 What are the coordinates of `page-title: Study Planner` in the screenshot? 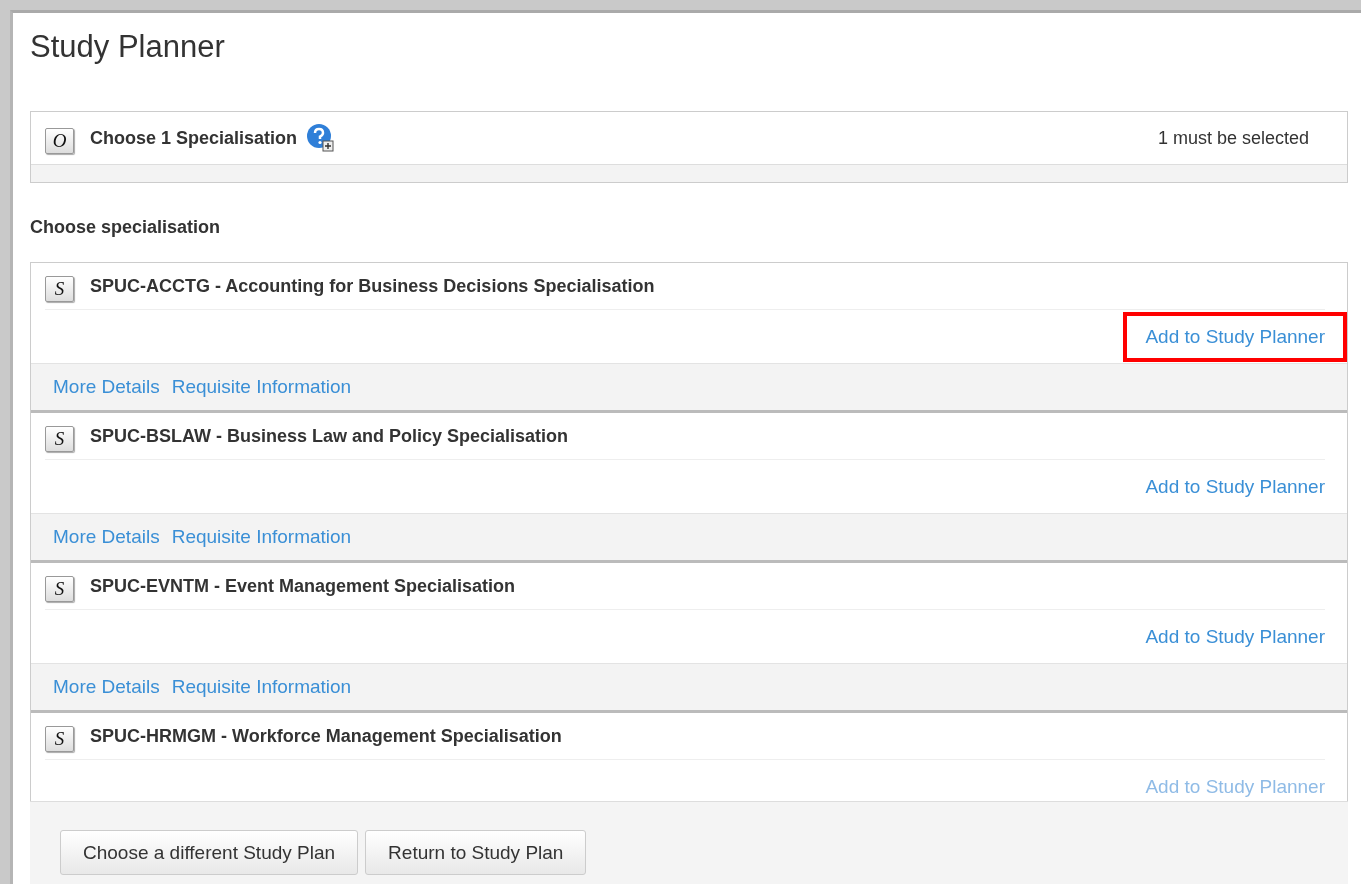 It's located at (128, 47).